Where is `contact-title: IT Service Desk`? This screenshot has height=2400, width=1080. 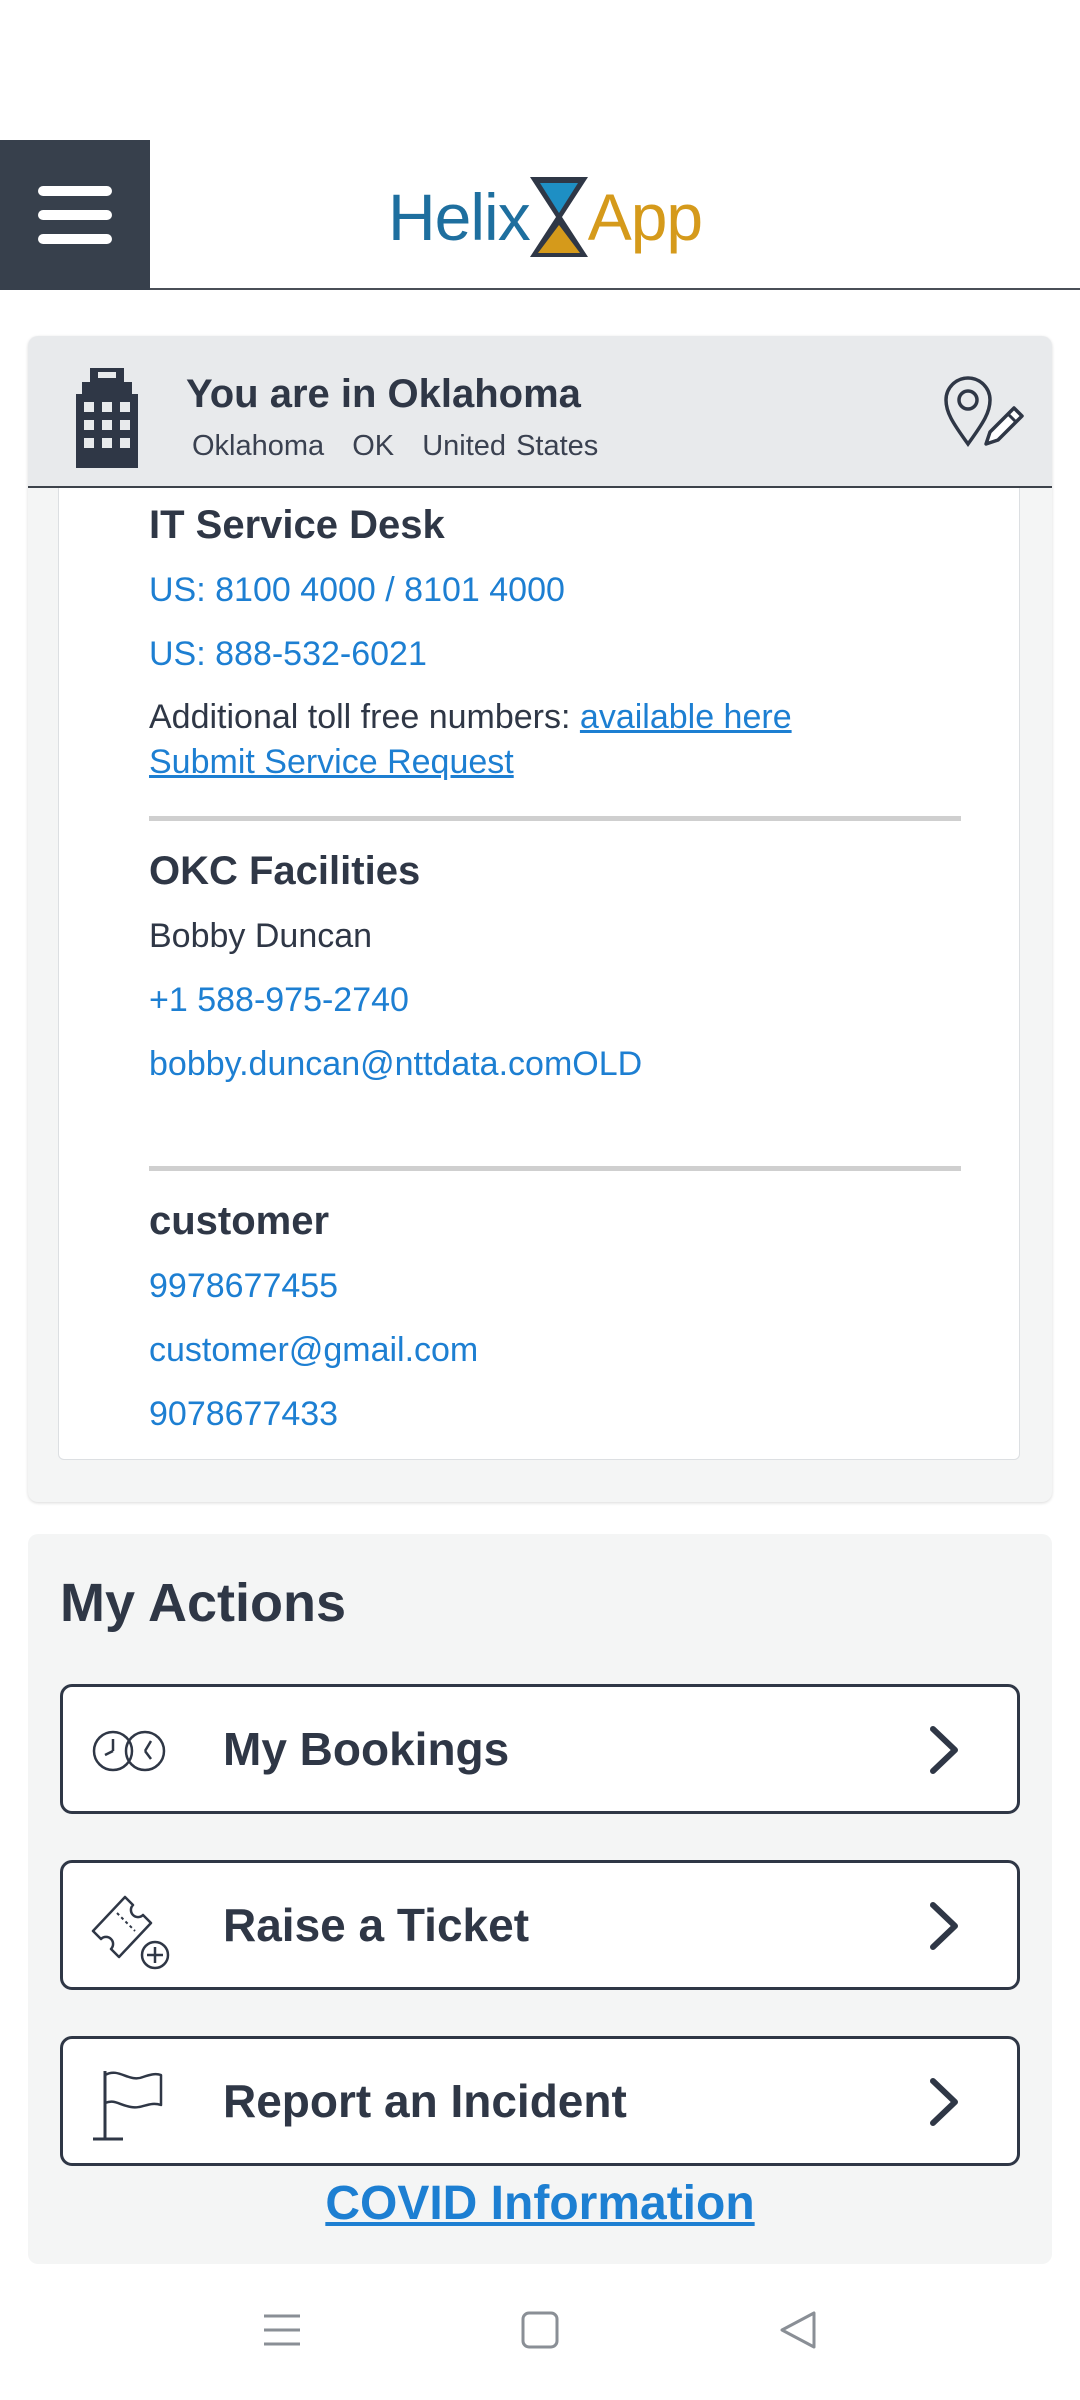
contact-title: IT Service Desk is located at coordinates (297, 525).